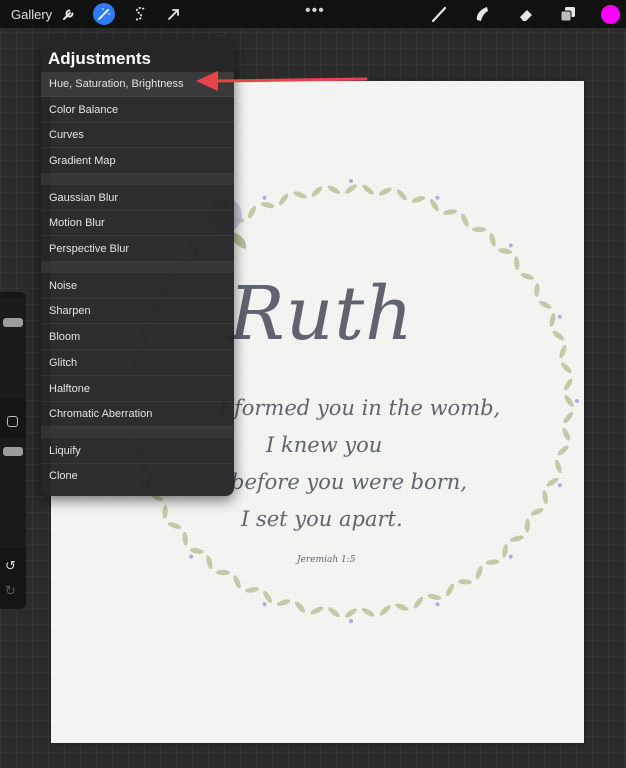 This screenshot has height=768, width=626. What do you see at coordinates (282, 81) in the screenshot?
I see `annotation-arrow-icon` at bounding box center [282, 81].